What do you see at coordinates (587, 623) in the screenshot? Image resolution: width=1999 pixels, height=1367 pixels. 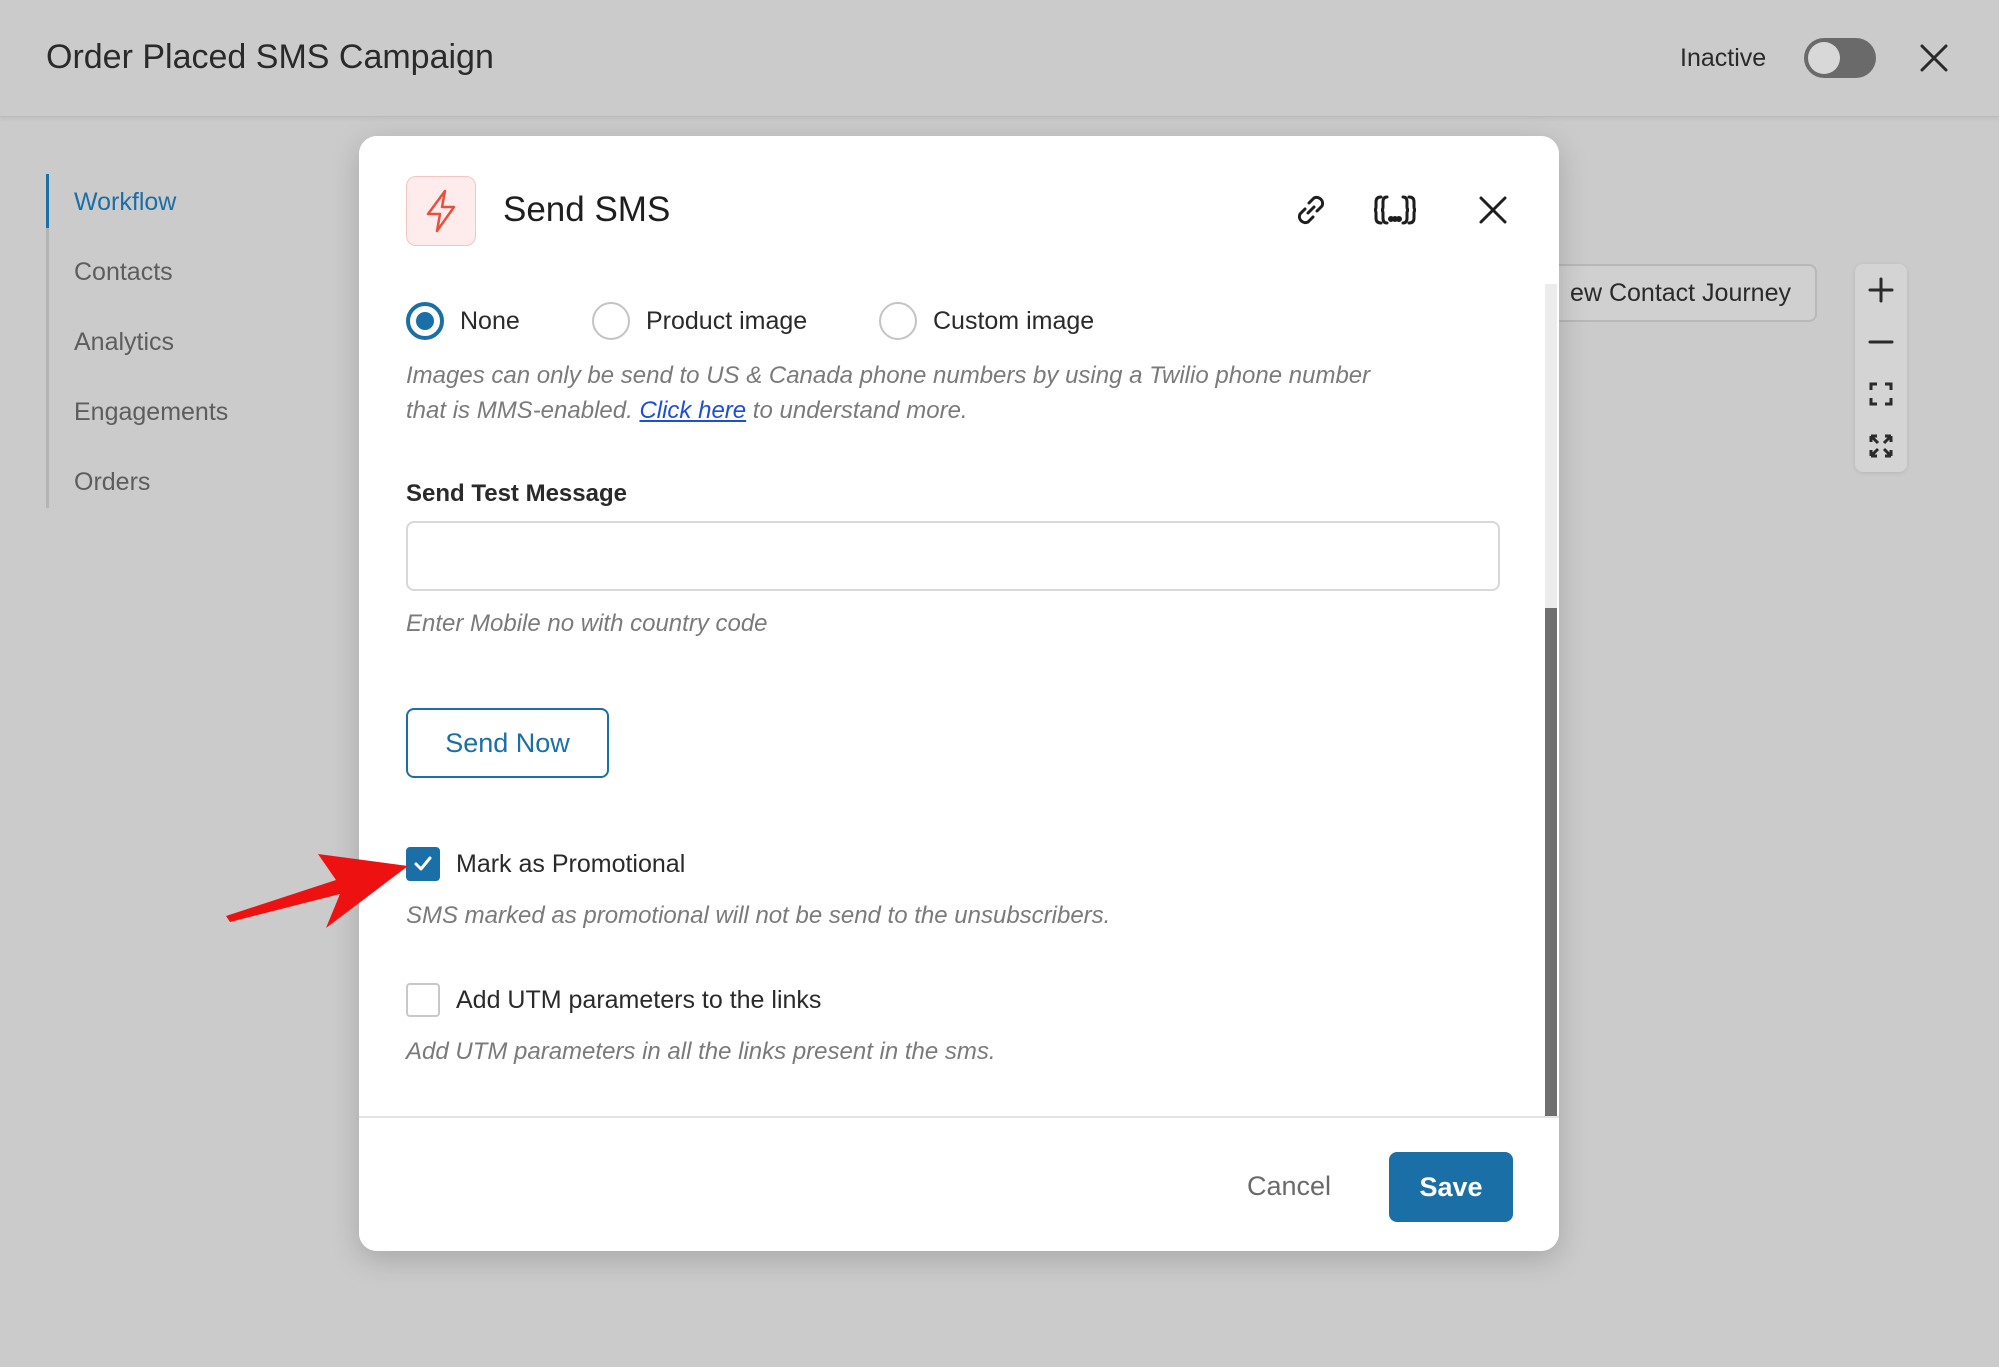 I see `test-message-help: Enter Mobile no with country code` at bounding box center [587, 623].